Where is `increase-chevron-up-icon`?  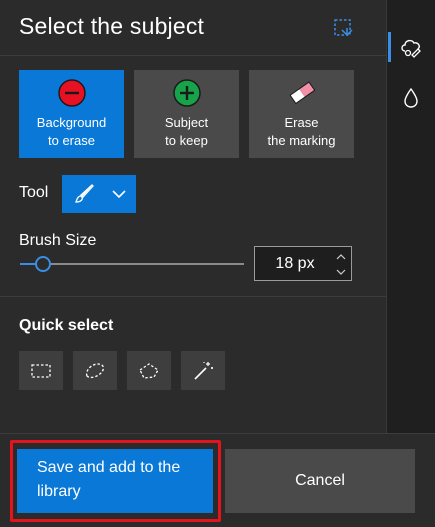
increase-chevron-up-icon is located at coordinates (341, 256).